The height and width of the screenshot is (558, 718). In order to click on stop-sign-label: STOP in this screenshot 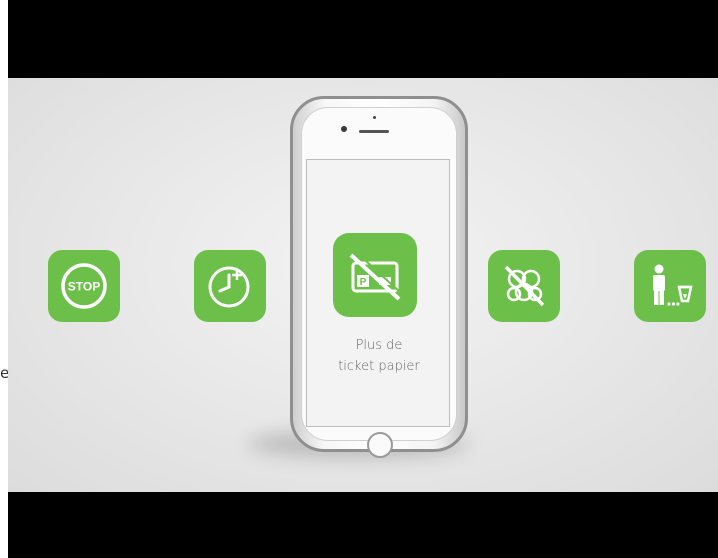, I will do `click(84, 287)`.